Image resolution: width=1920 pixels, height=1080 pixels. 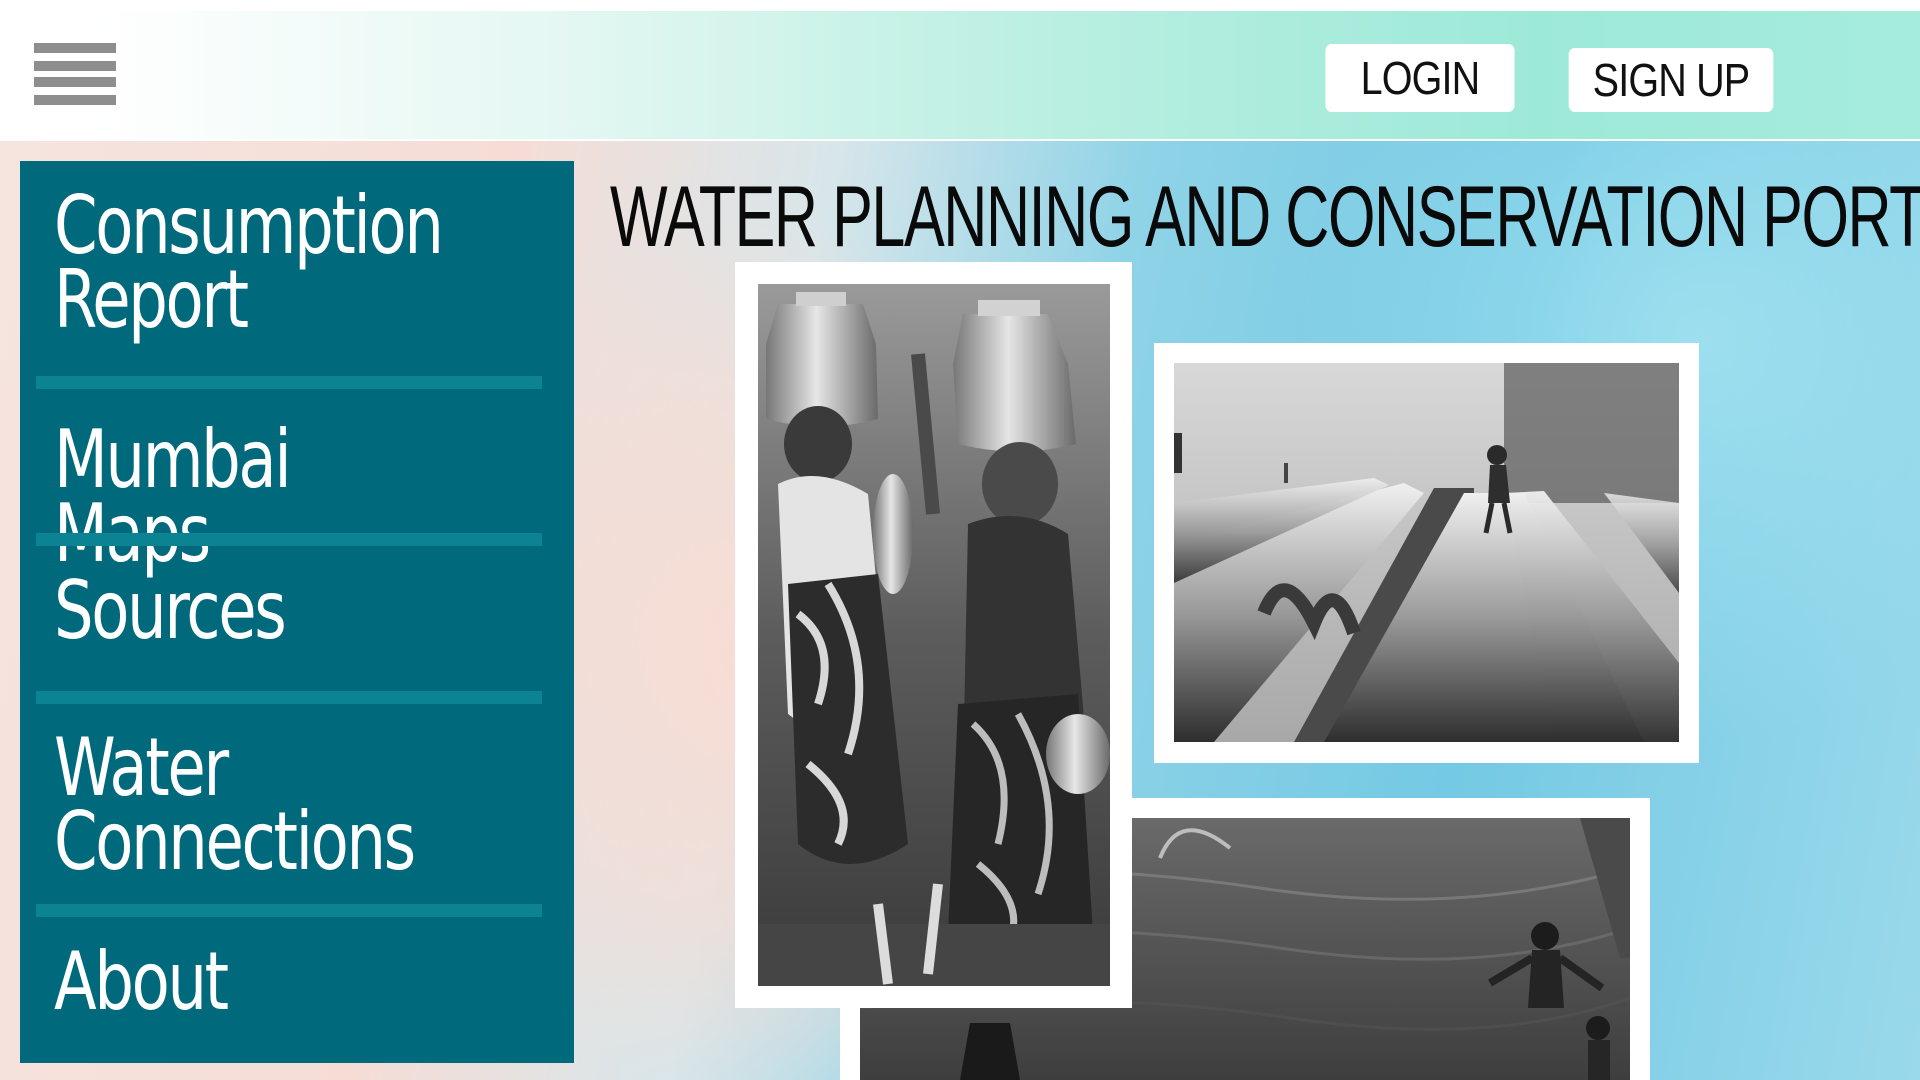 What do you see at coordinates (141, 981) in the screenshot?
I see `sidebar-item-label: About` at bounding box center [141, 981].